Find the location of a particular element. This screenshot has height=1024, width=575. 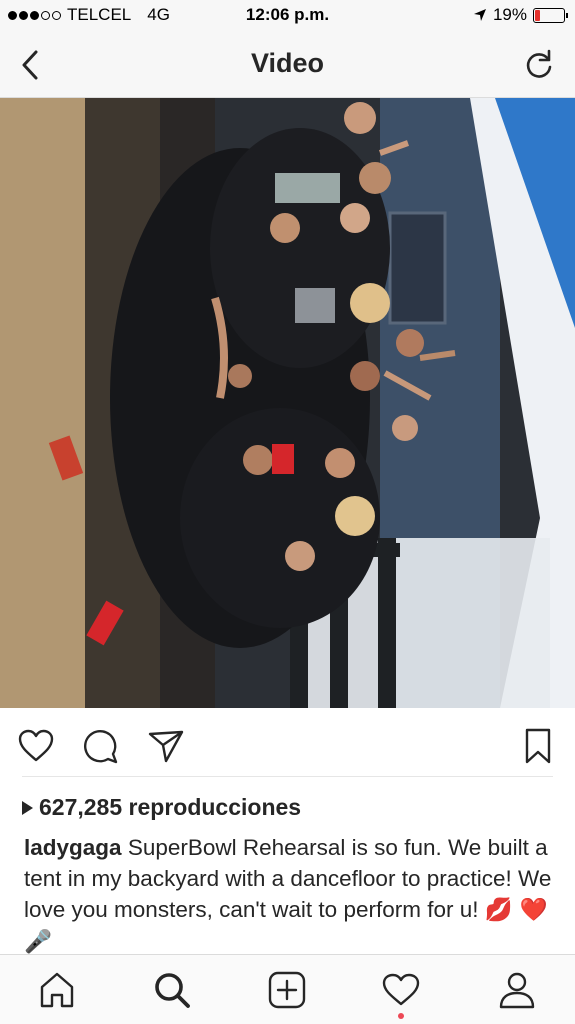

tab-bar is located at coordinates (287, 989).